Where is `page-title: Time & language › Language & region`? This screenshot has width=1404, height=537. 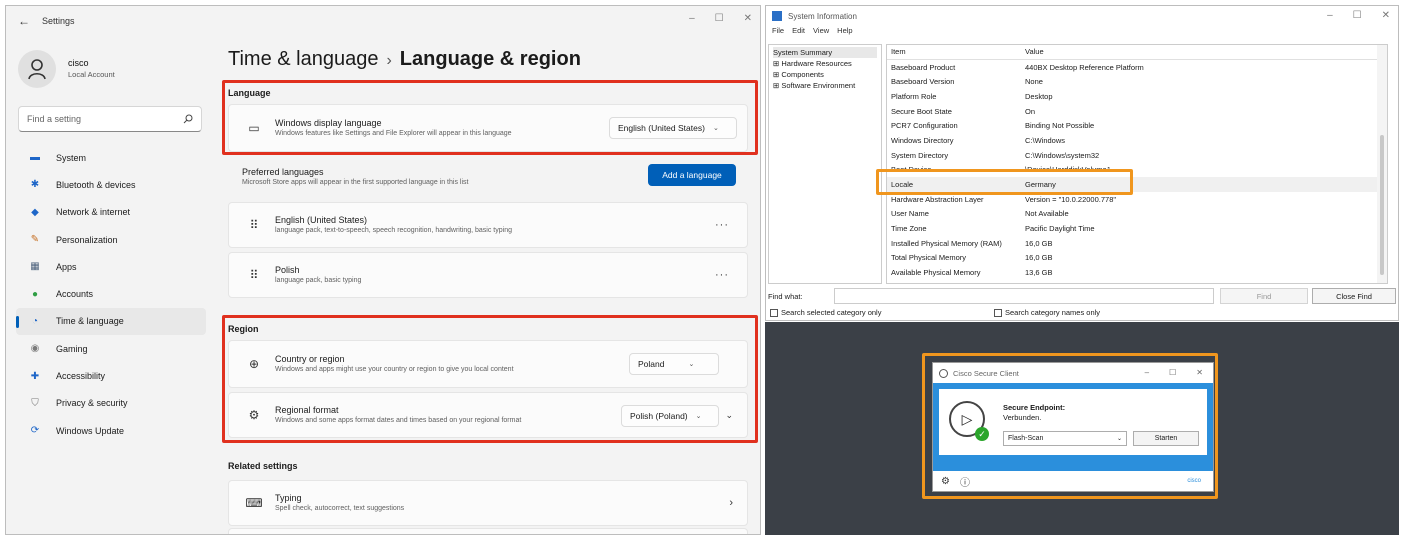
page-title: Time & language › Language & region is located at coordinates (404, 59).